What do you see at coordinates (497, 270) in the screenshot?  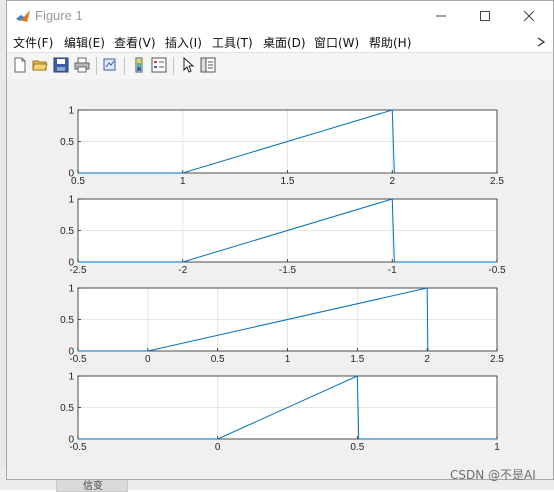 I see `x-tick-label: -0.5` at bounding box center [497, 270].